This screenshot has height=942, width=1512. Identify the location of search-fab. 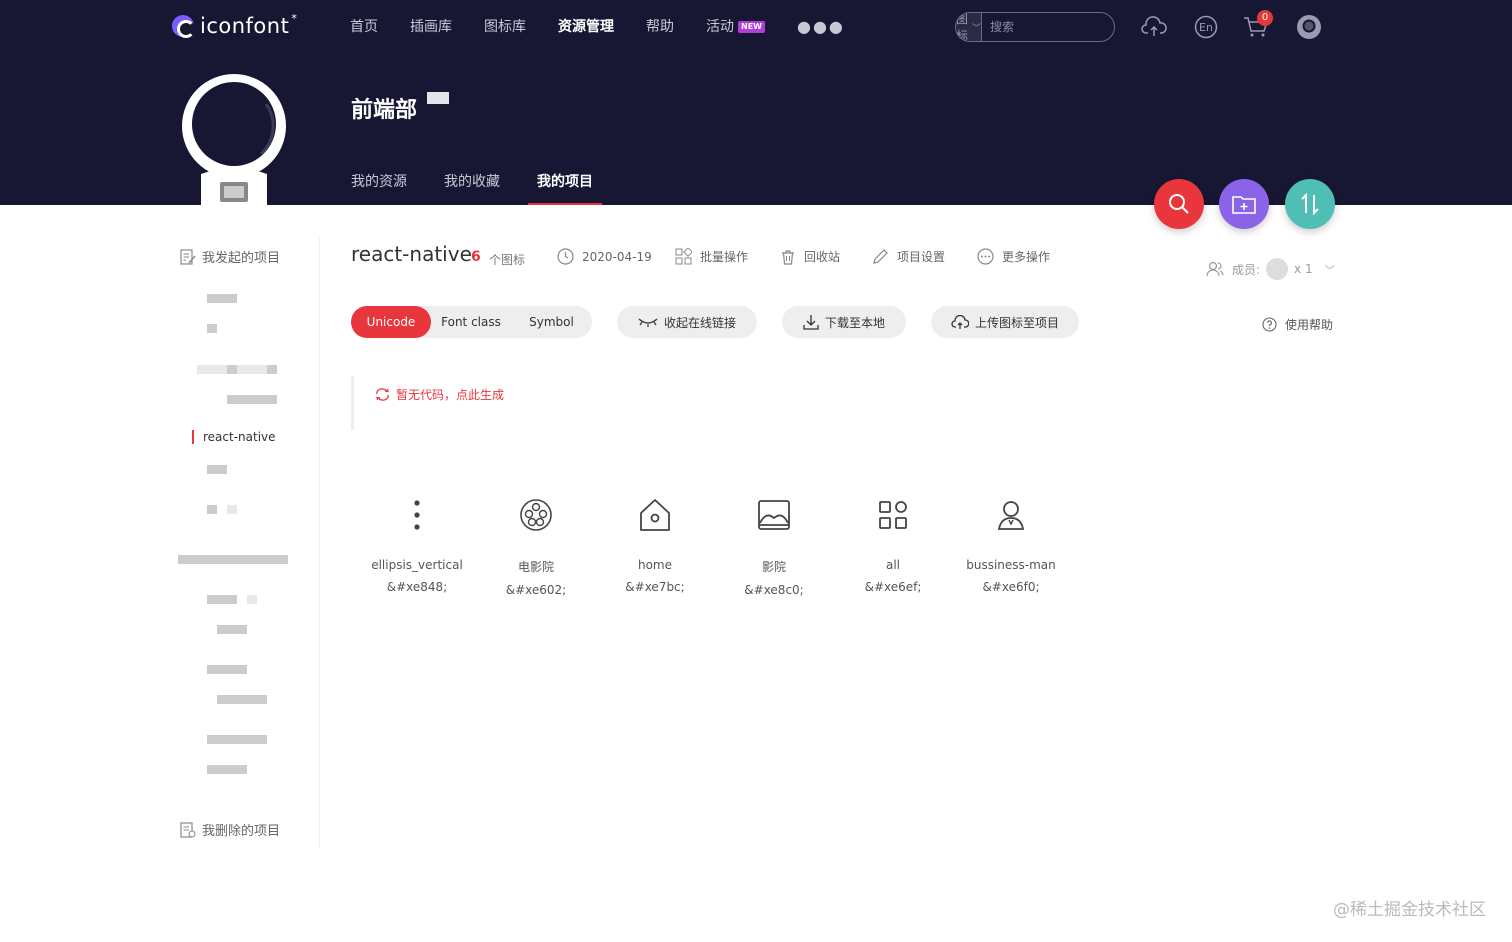
(1179, 204).